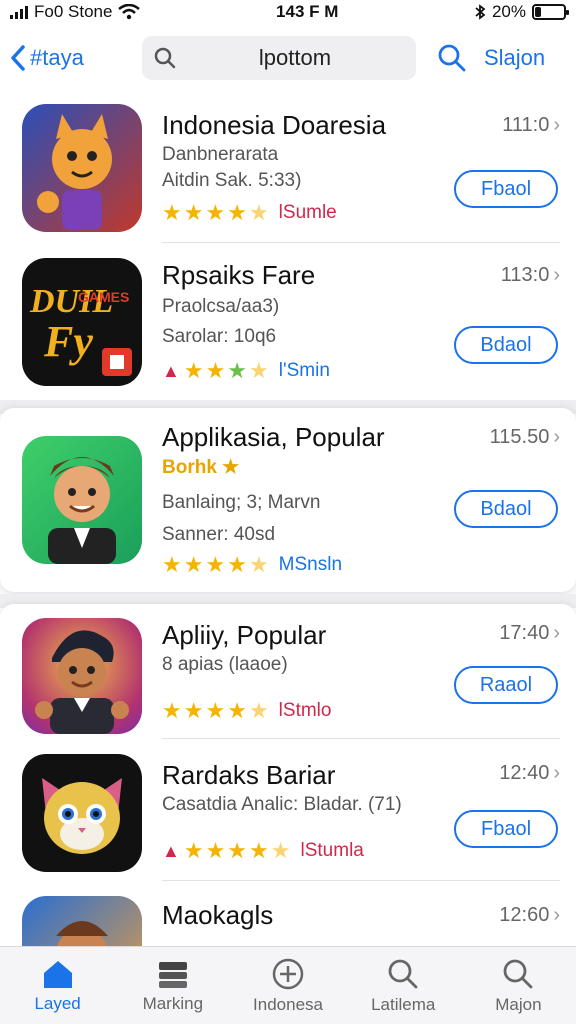 This screenshot has width=576, height=1024. What do you see at coordinates (310, 564) in the screenshot?
I see `rating-label: MSnsln` at bounding box center [310, 564].